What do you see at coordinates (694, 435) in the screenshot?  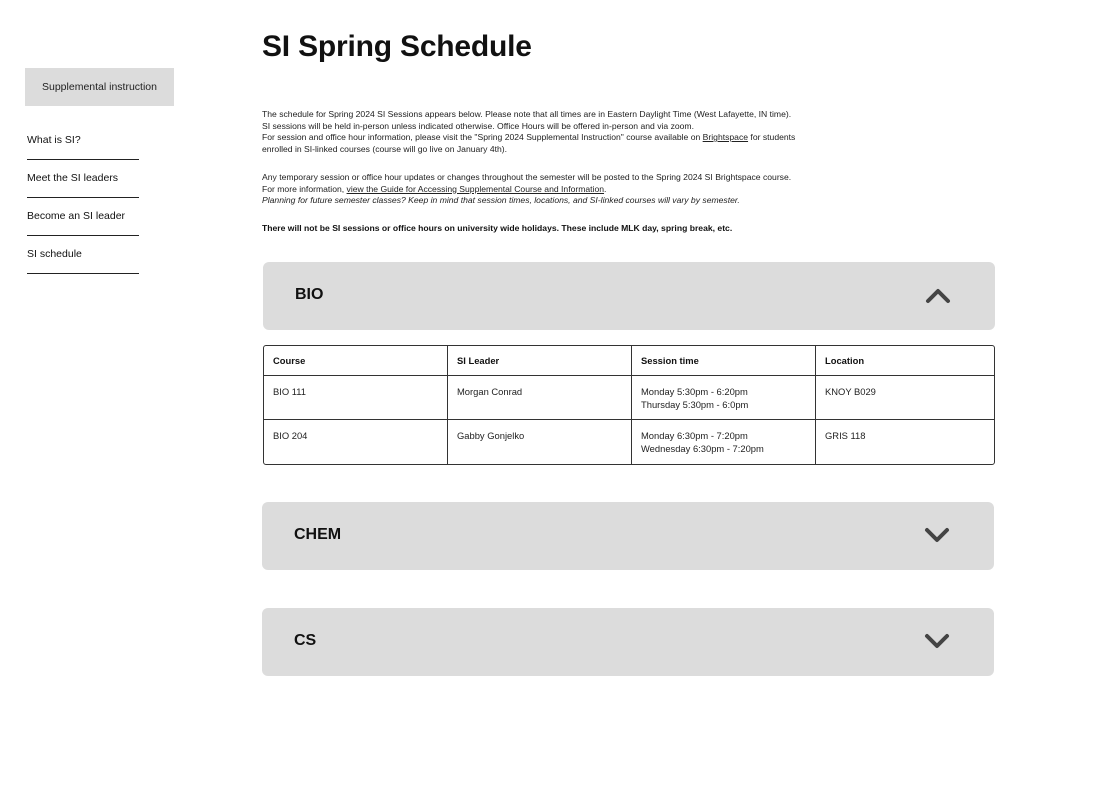 I see `session-time-line: Monday 6:30pm - 7:20pm` at bounding box center [694, 435].